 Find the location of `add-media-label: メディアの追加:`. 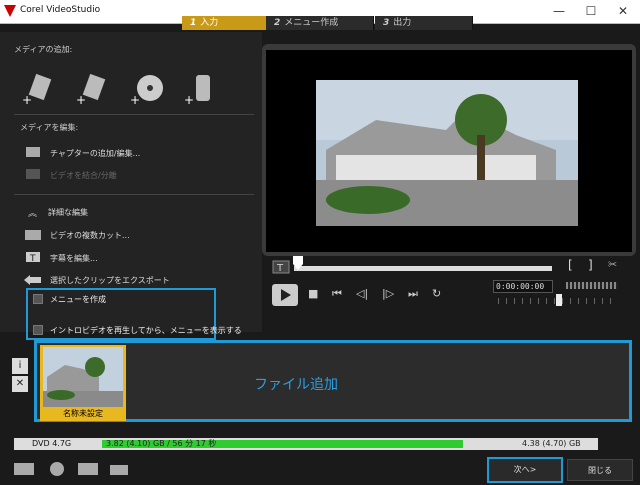

add-media-label: メディアの追加: is located at coordinates (43, 49).